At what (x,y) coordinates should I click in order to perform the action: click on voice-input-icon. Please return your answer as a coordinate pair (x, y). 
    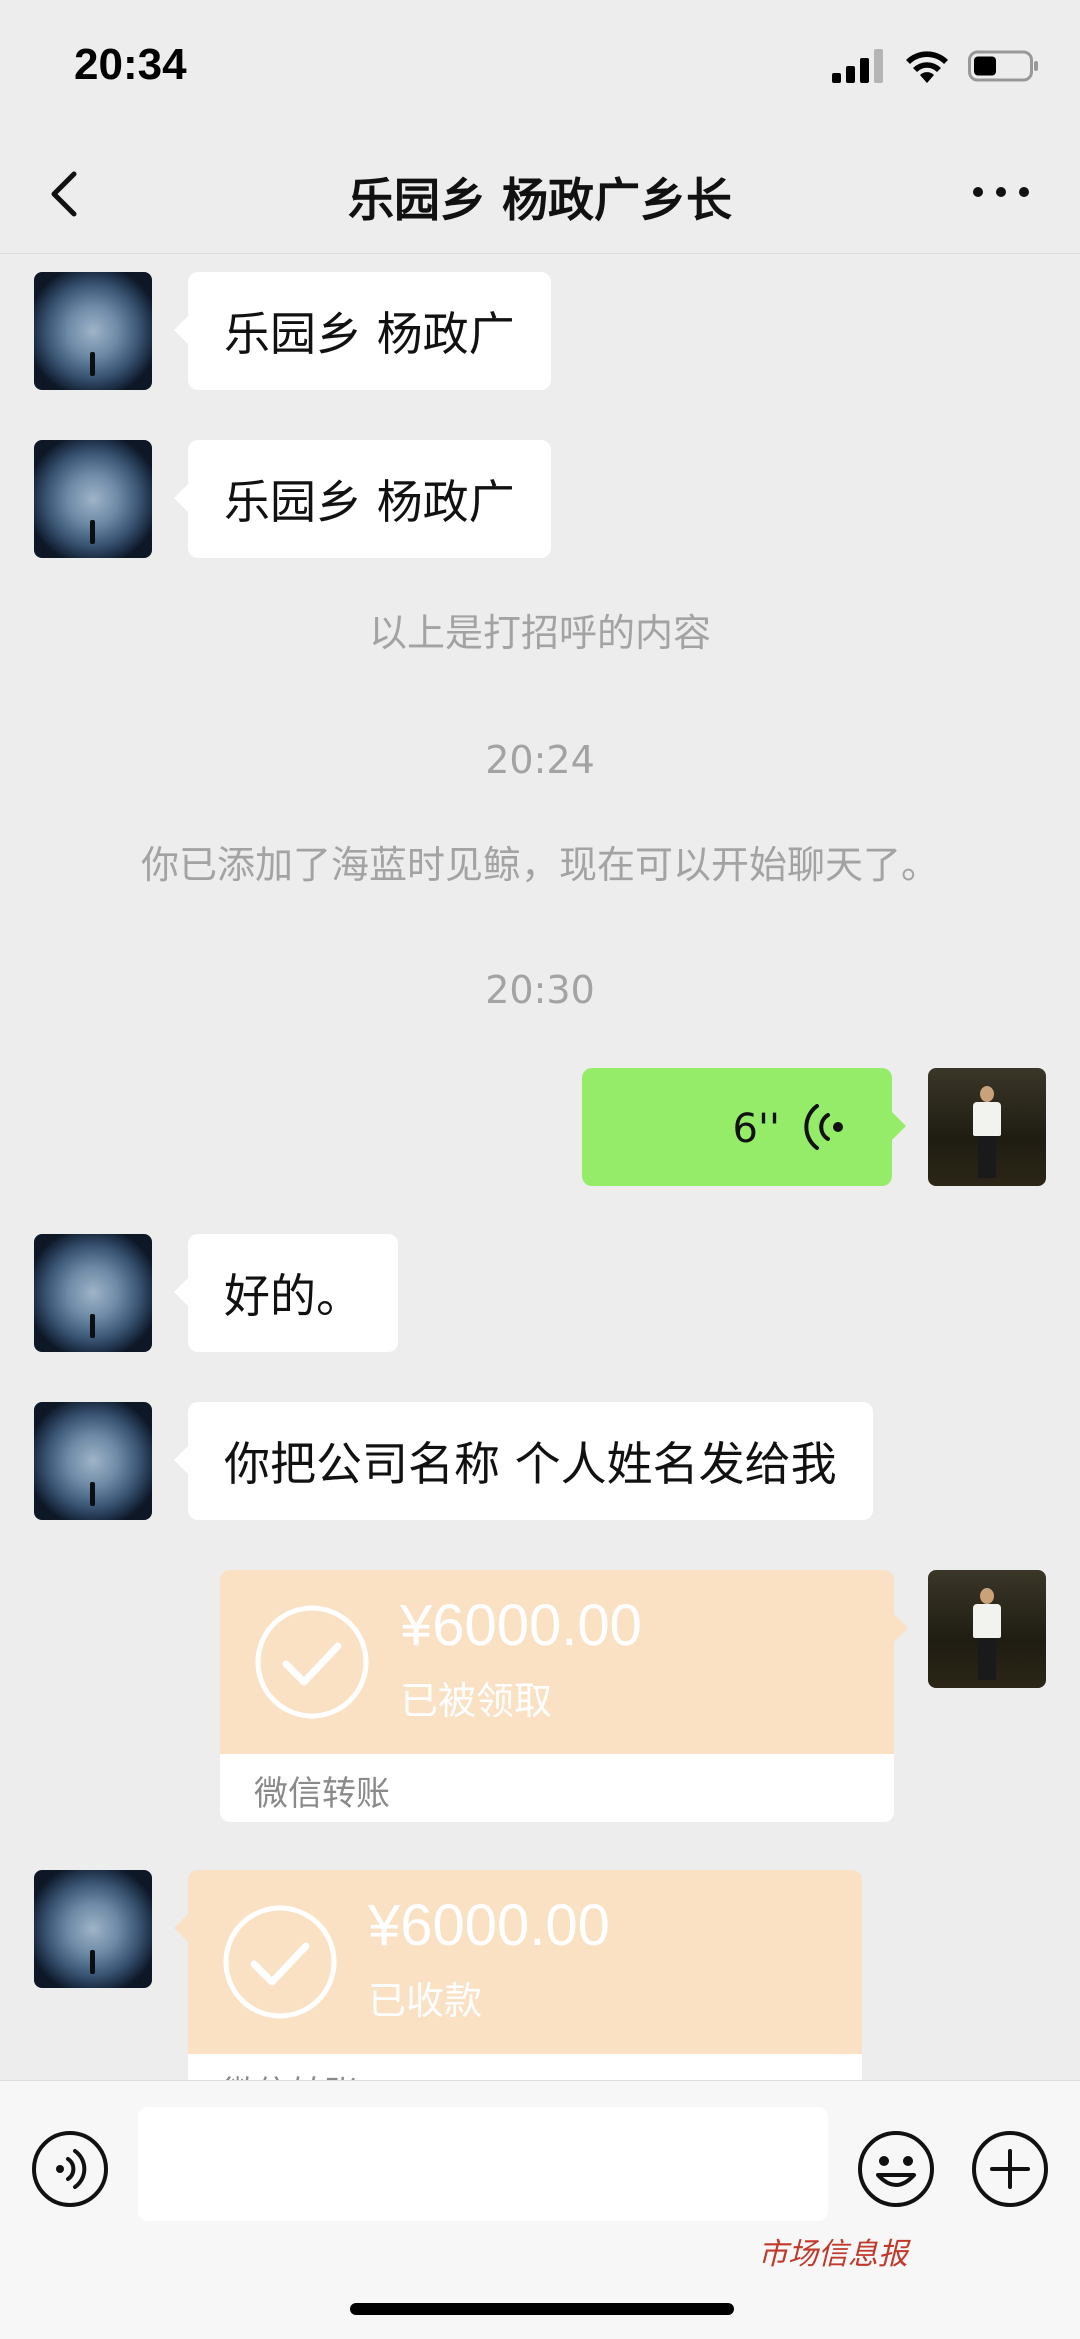
    Looking at the image, I should click on (70, 2169).